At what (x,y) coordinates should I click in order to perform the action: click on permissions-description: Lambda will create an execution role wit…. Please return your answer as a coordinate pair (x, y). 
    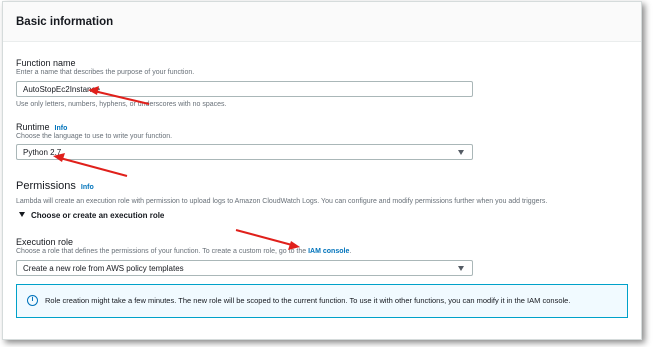
    Looking at the image, I should click on (282, 201).